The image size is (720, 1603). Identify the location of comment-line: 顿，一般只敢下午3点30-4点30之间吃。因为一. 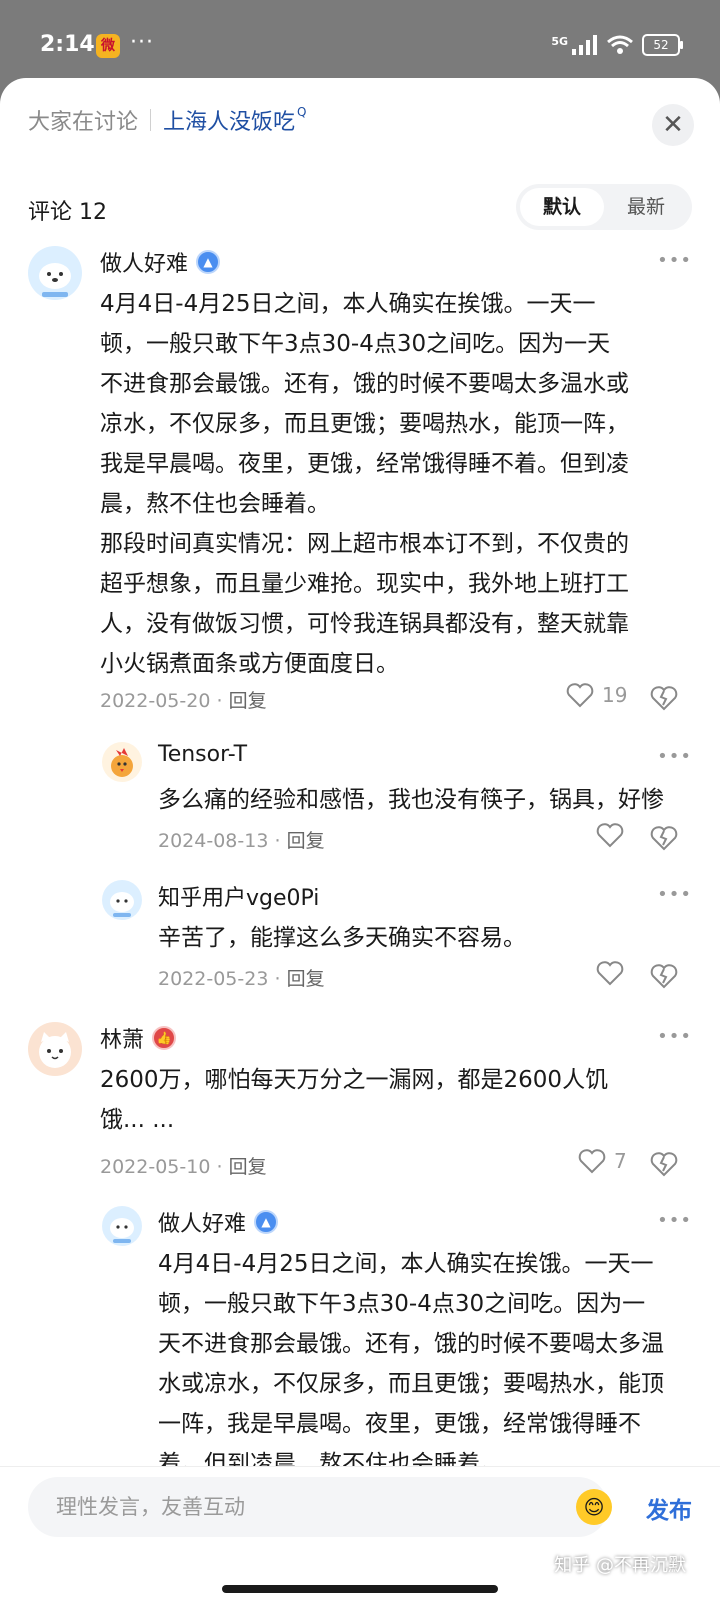
(402, 1304).